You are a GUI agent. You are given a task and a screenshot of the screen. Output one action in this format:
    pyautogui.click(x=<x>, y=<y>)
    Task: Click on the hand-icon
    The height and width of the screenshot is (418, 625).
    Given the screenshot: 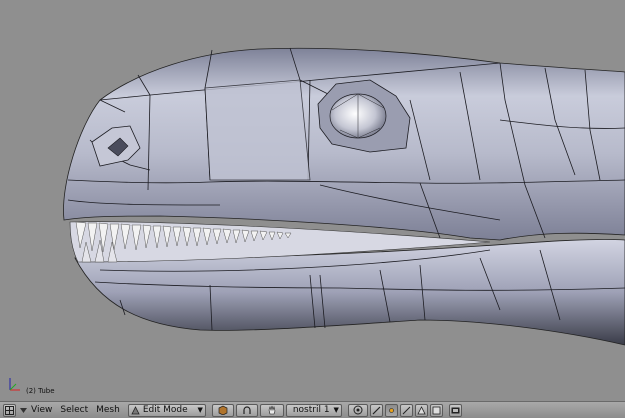 What is the action you would take?
    pyautogui.click(x=271, y=410)
    